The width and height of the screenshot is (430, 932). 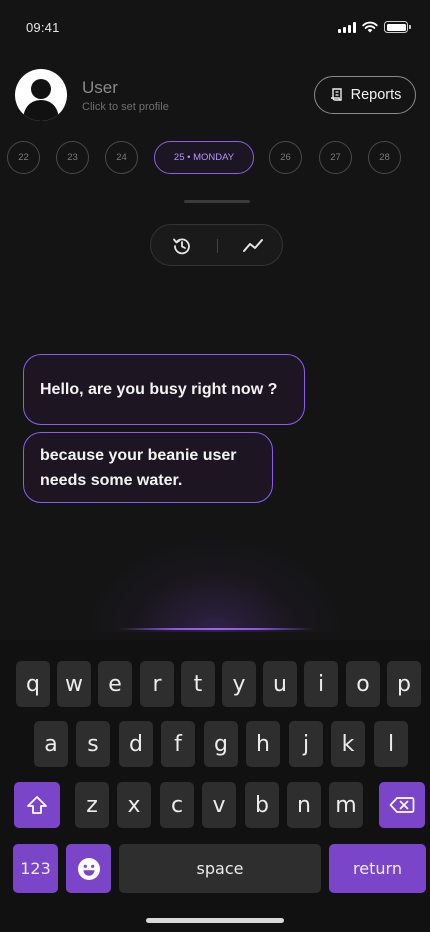 I want to click on date-label: 28, so click(x=384, y=157).